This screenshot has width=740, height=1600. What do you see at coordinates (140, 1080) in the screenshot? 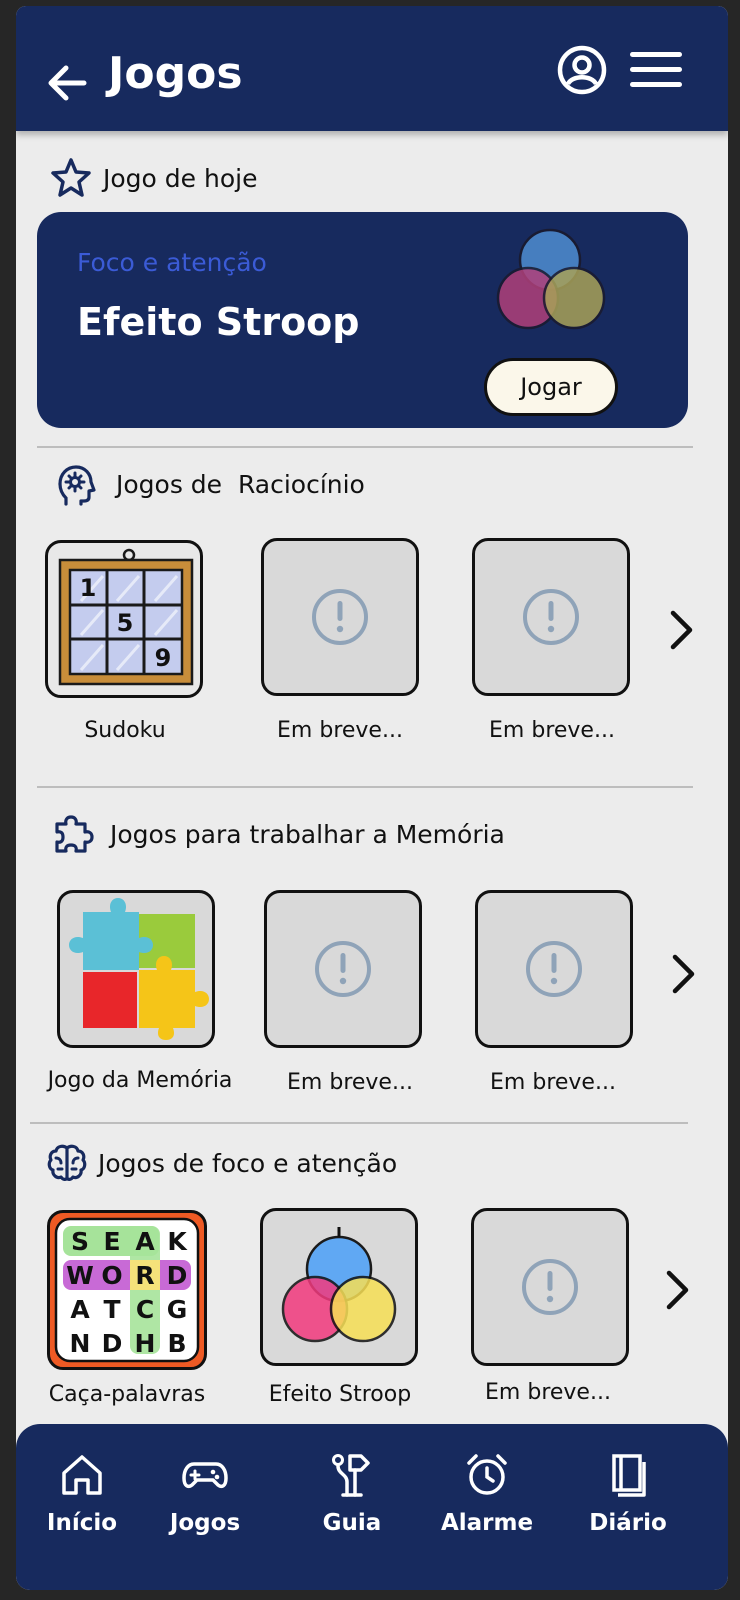
I see `game-label-memory: Jogo da Memória` at bounding box center [140, 1080].